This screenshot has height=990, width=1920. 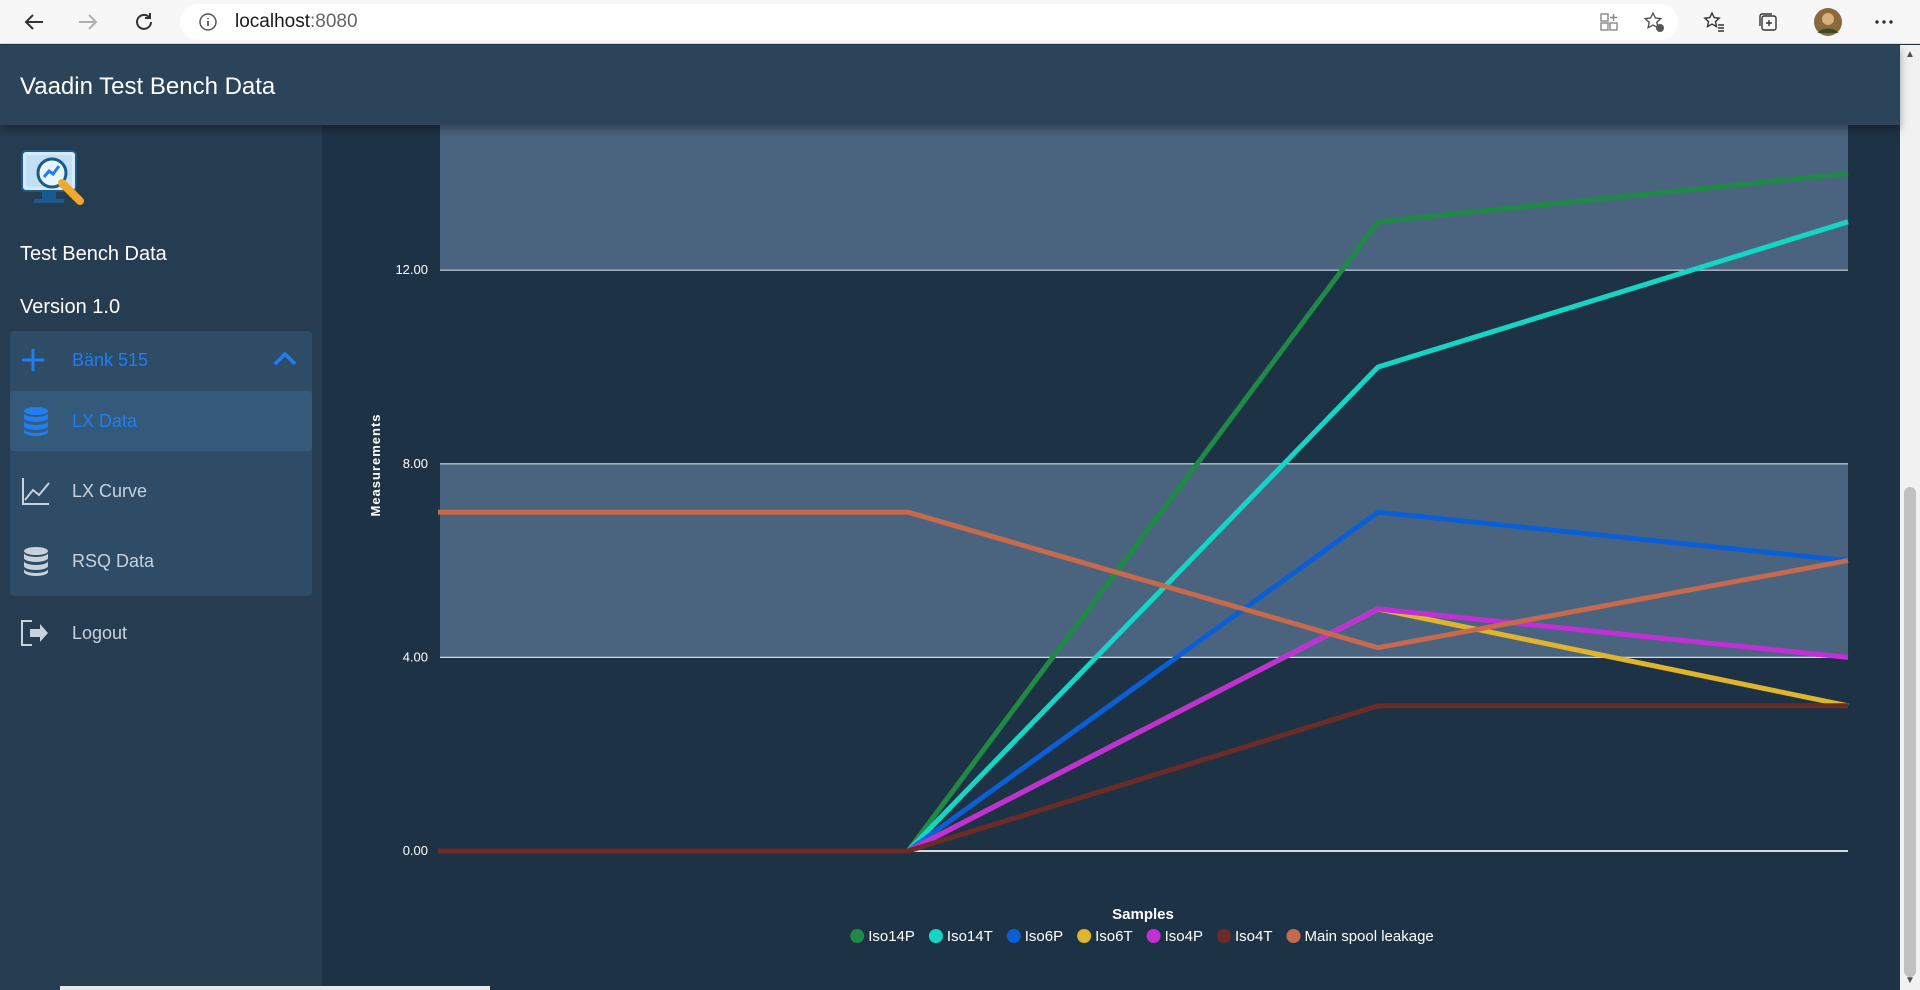 What do you see at coordinates (1910, 980) in the screenshot?
I see `scroll-down-icon: ▼` at bounding box center [1910, 980].